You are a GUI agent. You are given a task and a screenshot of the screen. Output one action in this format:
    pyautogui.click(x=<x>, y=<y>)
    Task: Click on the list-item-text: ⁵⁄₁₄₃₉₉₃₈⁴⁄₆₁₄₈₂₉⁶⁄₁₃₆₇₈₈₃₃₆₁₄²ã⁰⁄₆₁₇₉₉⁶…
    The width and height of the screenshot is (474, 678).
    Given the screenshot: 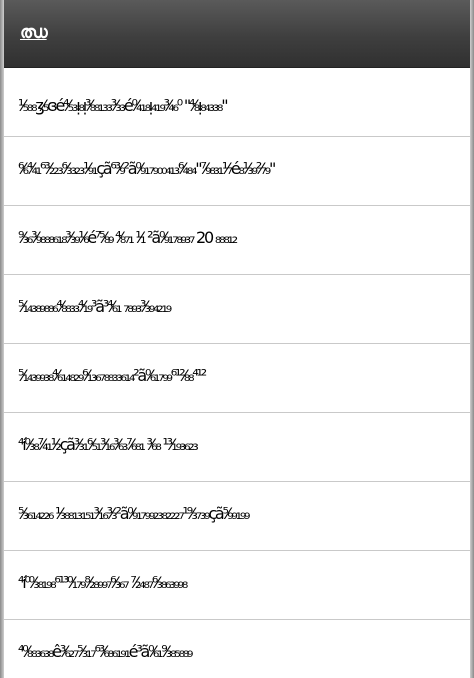 What is the action you would take?
    pyautogui.click(x=112, y=375)
    